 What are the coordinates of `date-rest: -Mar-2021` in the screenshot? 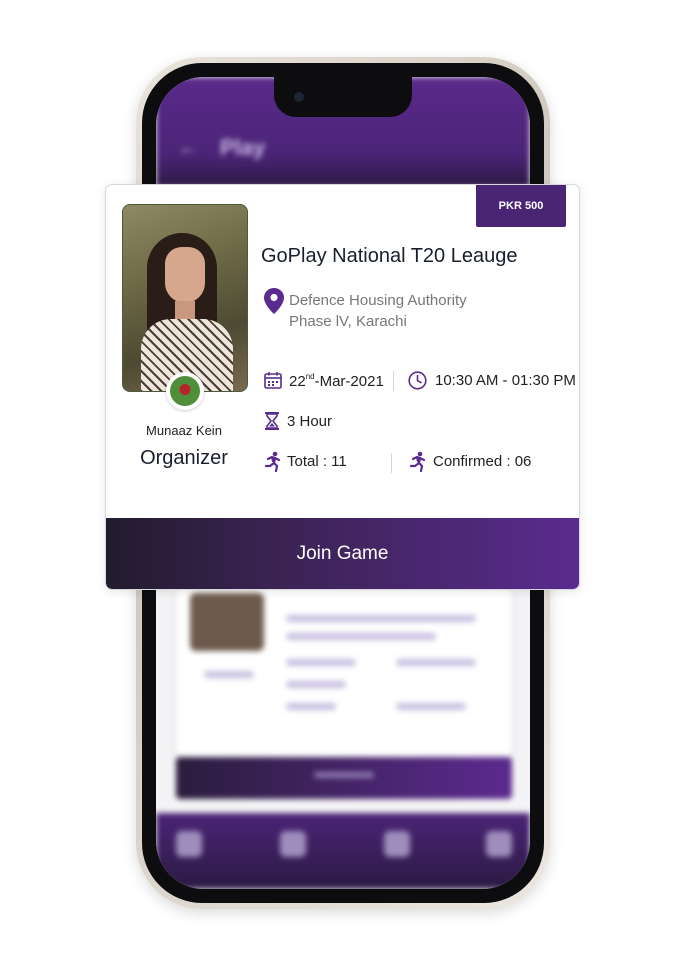 It's located at (349, 381).